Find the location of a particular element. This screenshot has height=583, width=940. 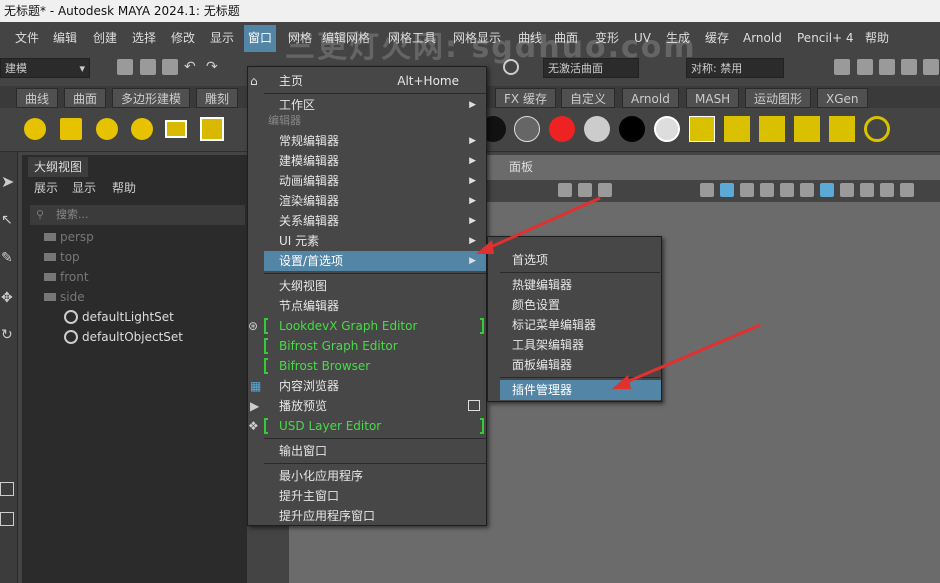

shadows-icon is located at coordinates (787, 190).